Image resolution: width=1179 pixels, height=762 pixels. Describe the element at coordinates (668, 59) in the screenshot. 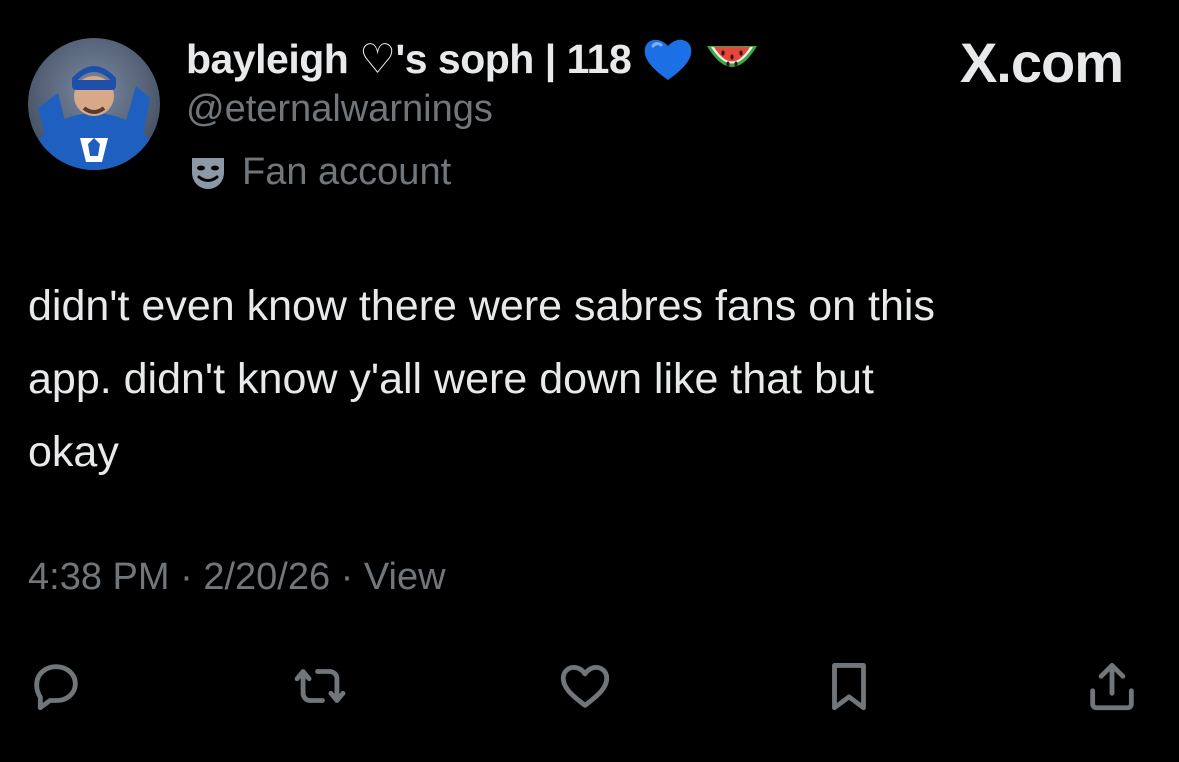

I see `blue-heart-icon` at that location.